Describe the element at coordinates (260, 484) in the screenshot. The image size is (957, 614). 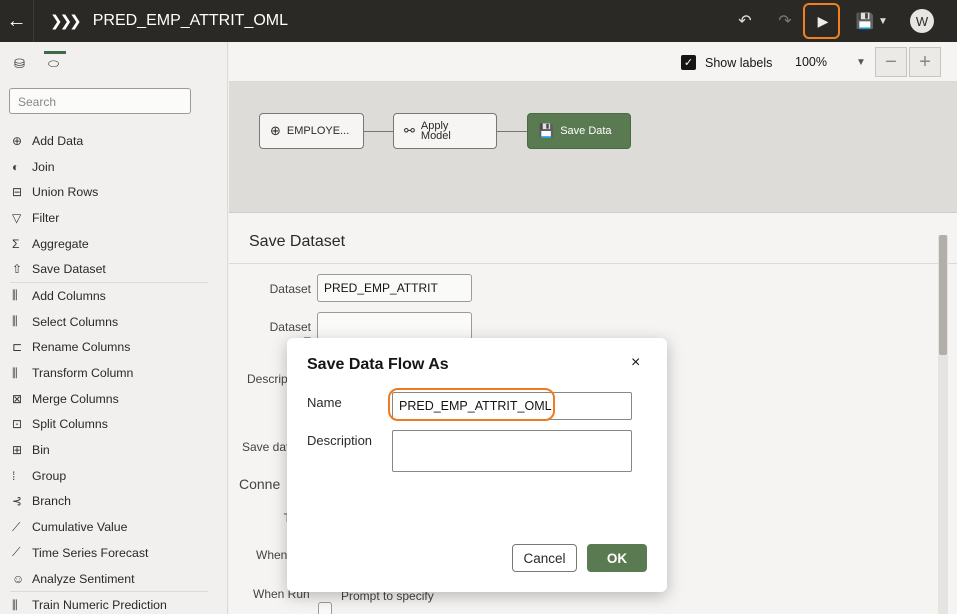
I see `connection-label: Conne` at that location.